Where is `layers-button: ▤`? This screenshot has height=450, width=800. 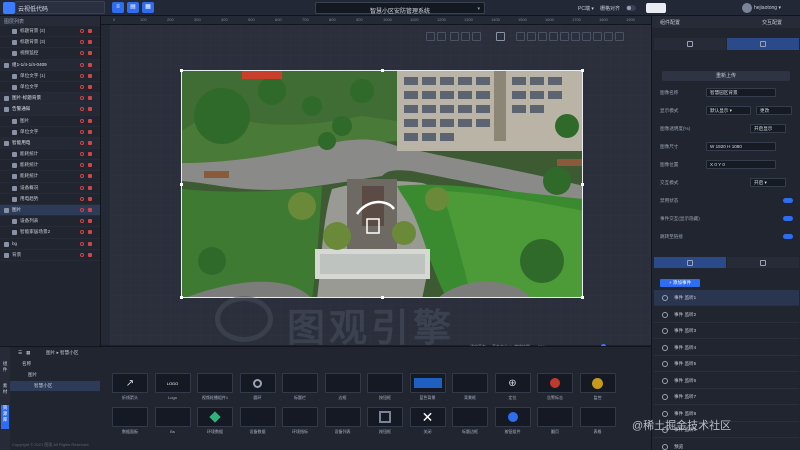
layers-button: ▤ is located at coordinates (133, 7).